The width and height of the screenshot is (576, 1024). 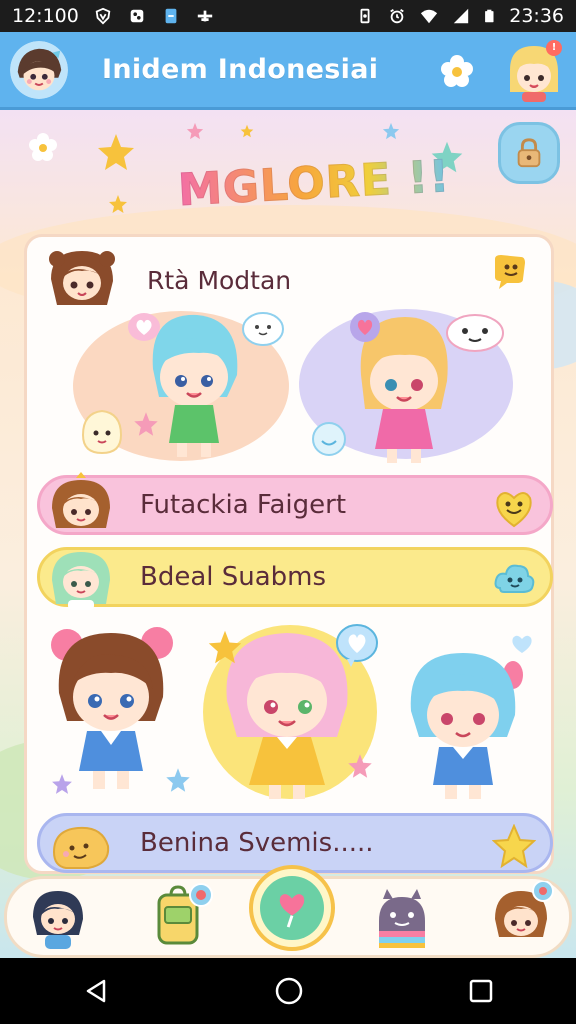 What do you see at coordinates (243, 505) in the screenshot?
I see `menu-pill-label: Futackia Faigert` at bounding box center [243, 505].